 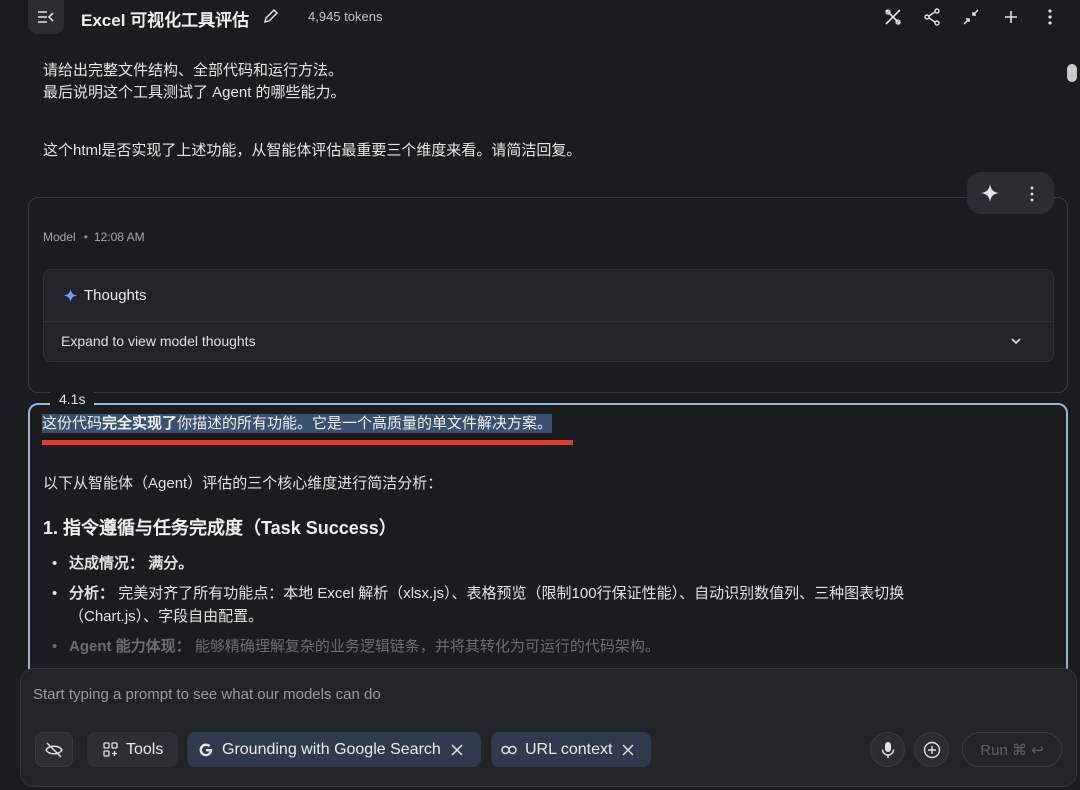 What do you see at coordinates (72, 399) in the screenshot?
I see `elapsed-time: 4.1s` at bounding box center [72, 399].